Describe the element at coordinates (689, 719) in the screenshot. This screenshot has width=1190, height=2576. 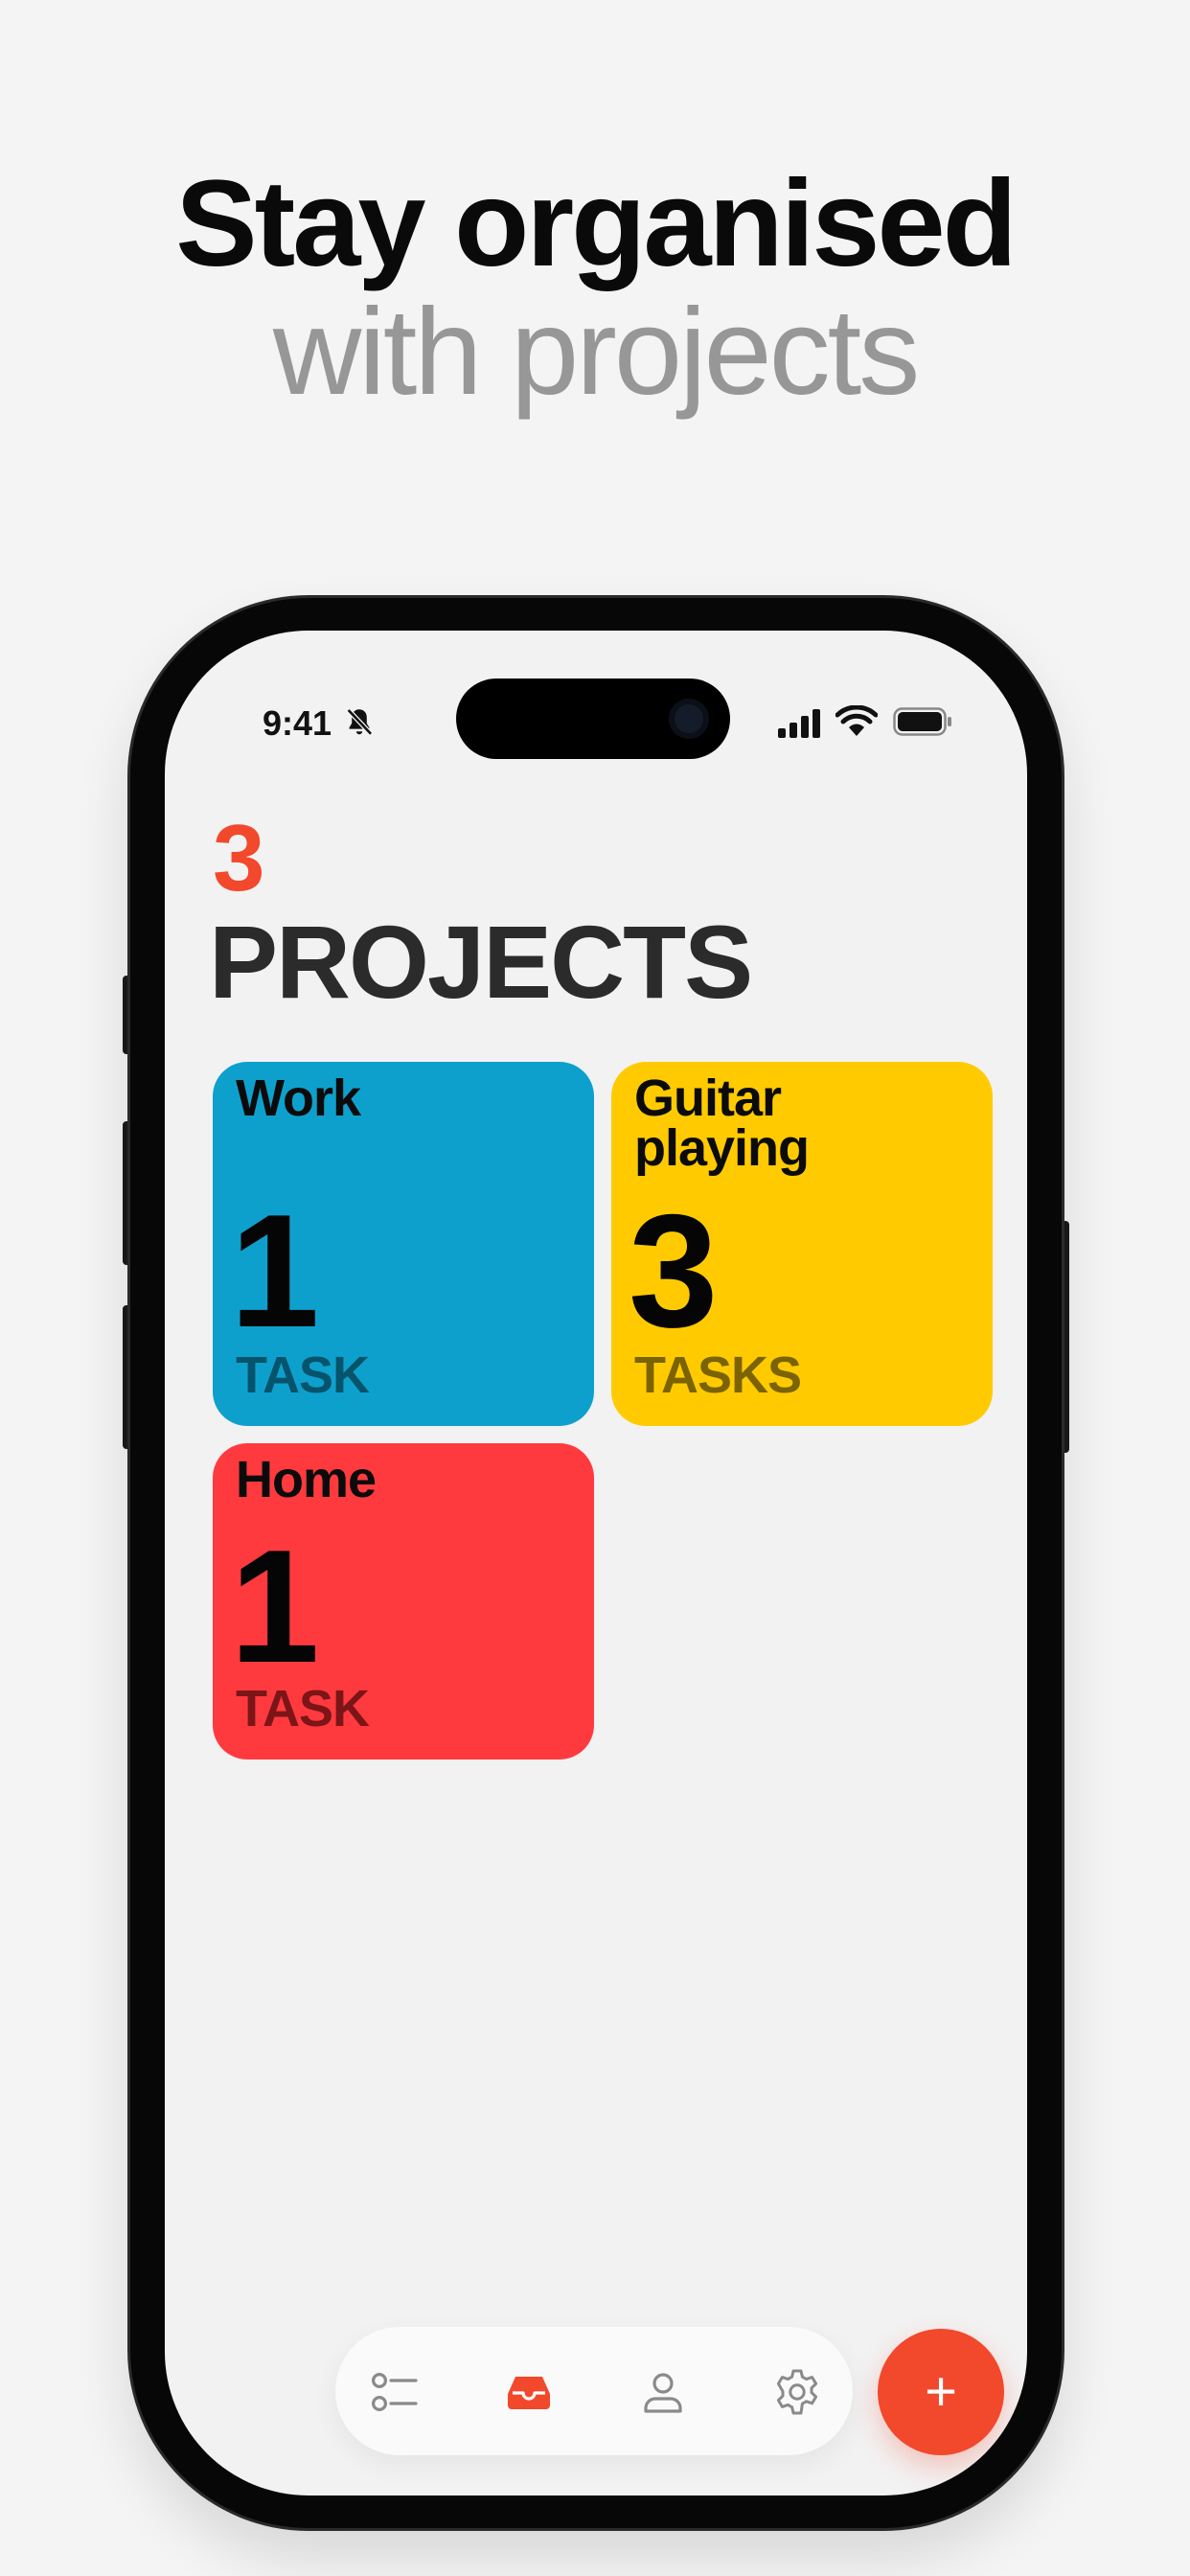
I see `camera-icon` at that location.